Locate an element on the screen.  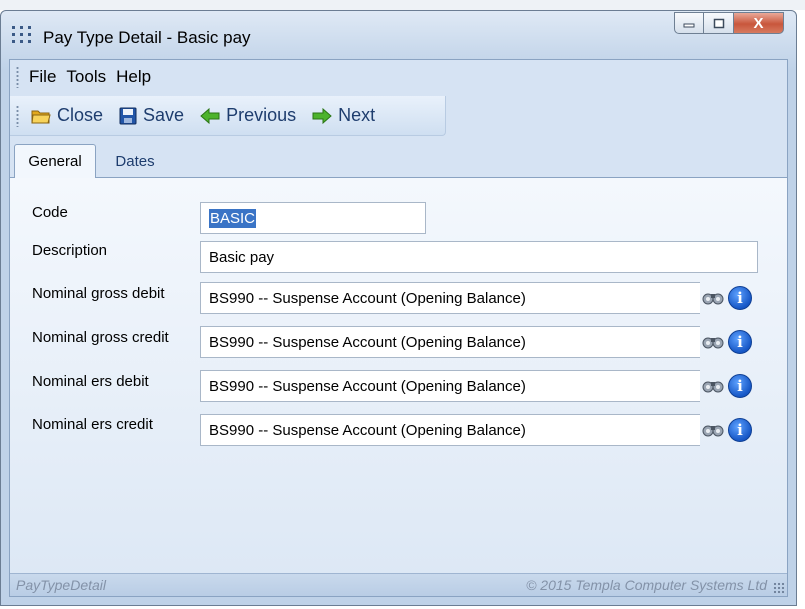
maximize-button is located at coordinates (719, 23).